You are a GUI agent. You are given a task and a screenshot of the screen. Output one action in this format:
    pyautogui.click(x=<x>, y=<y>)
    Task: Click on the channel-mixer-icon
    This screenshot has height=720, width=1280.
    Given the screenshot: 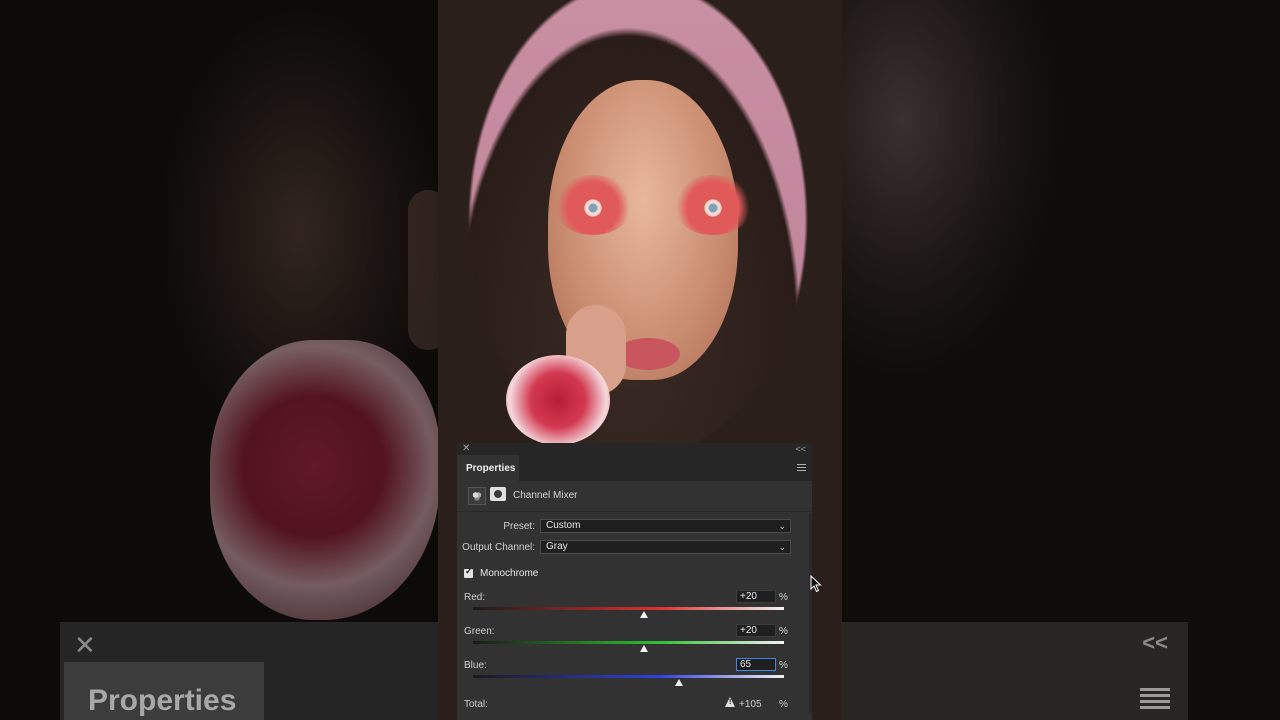 What is the action you would take?
    pyautogui.click(x=477, y=496)
    